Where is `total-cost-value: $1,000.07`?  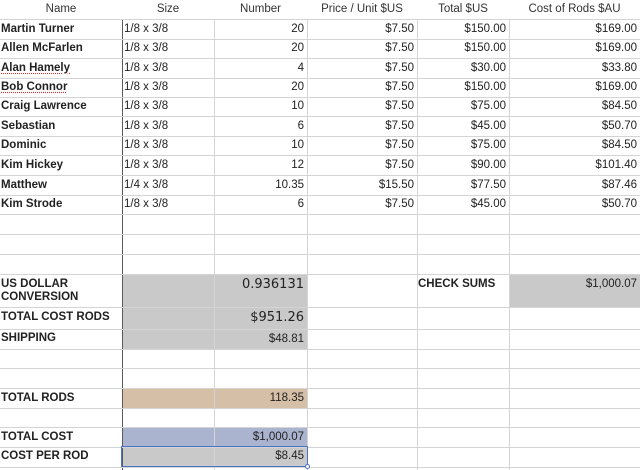 total-cost-value: $1,000.07 is located at coordinates (260, 437).